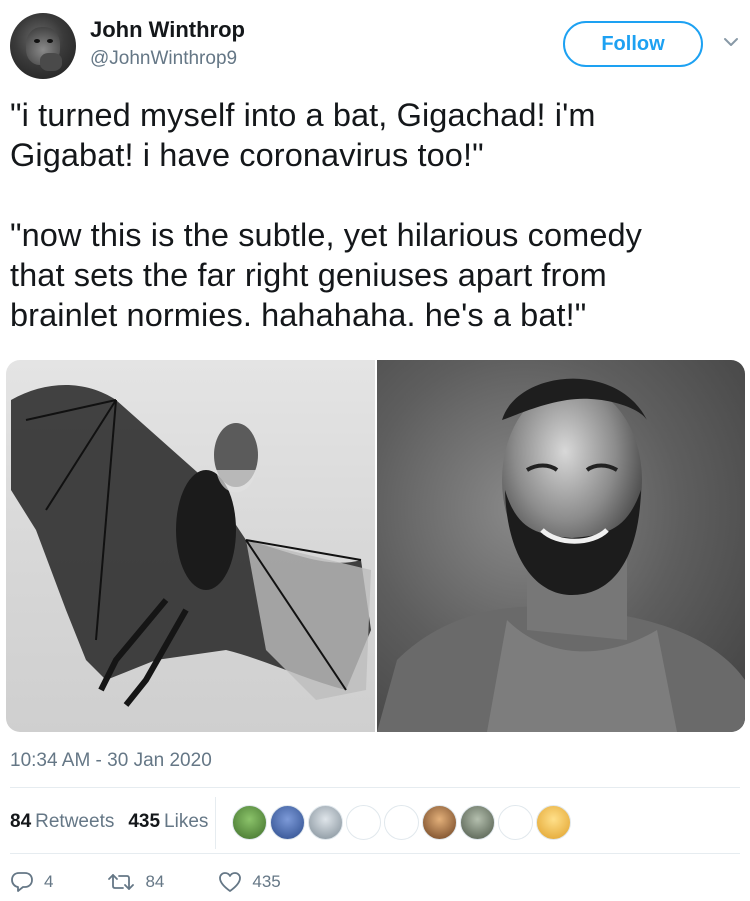  I want to click on retweets-stat: 84 Retweets, so click(62, 822).